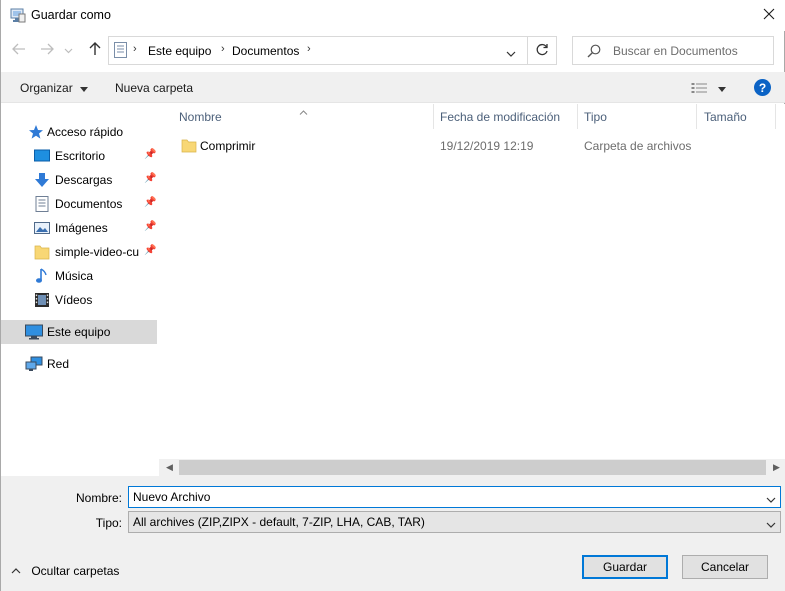 This screenshot has width=785, height=591. Describe the element at coordinates (393, 15) in the screenshot. I see `title-bar: Guardar como` at that location.